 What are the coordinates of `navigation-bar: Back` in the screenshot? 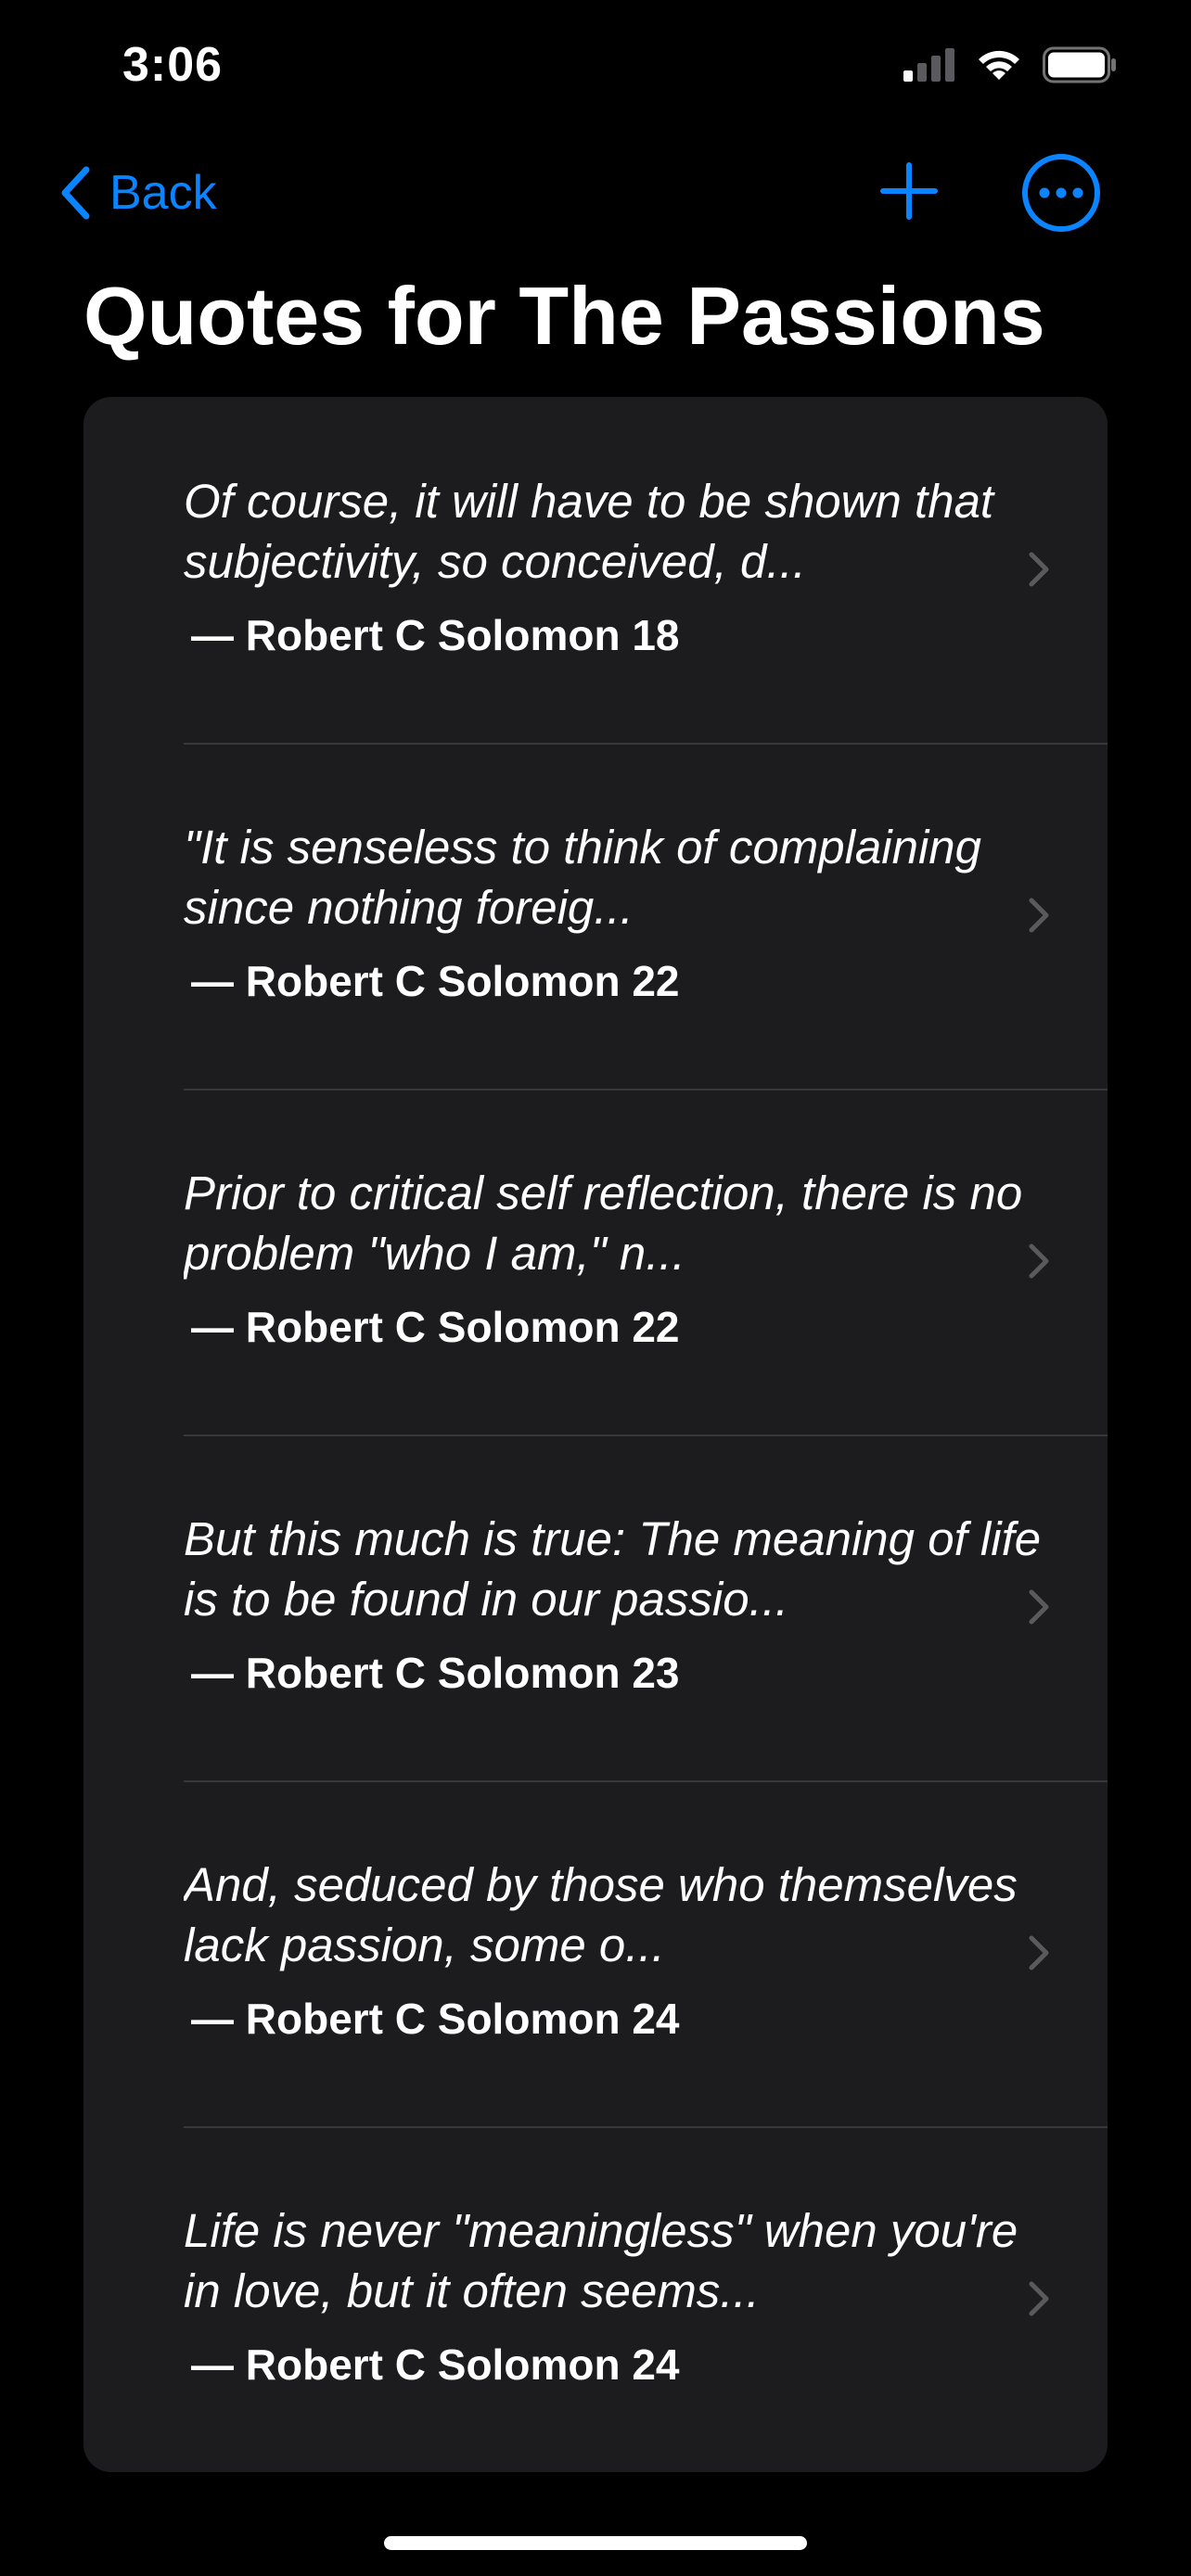 It's located at (595, 194).